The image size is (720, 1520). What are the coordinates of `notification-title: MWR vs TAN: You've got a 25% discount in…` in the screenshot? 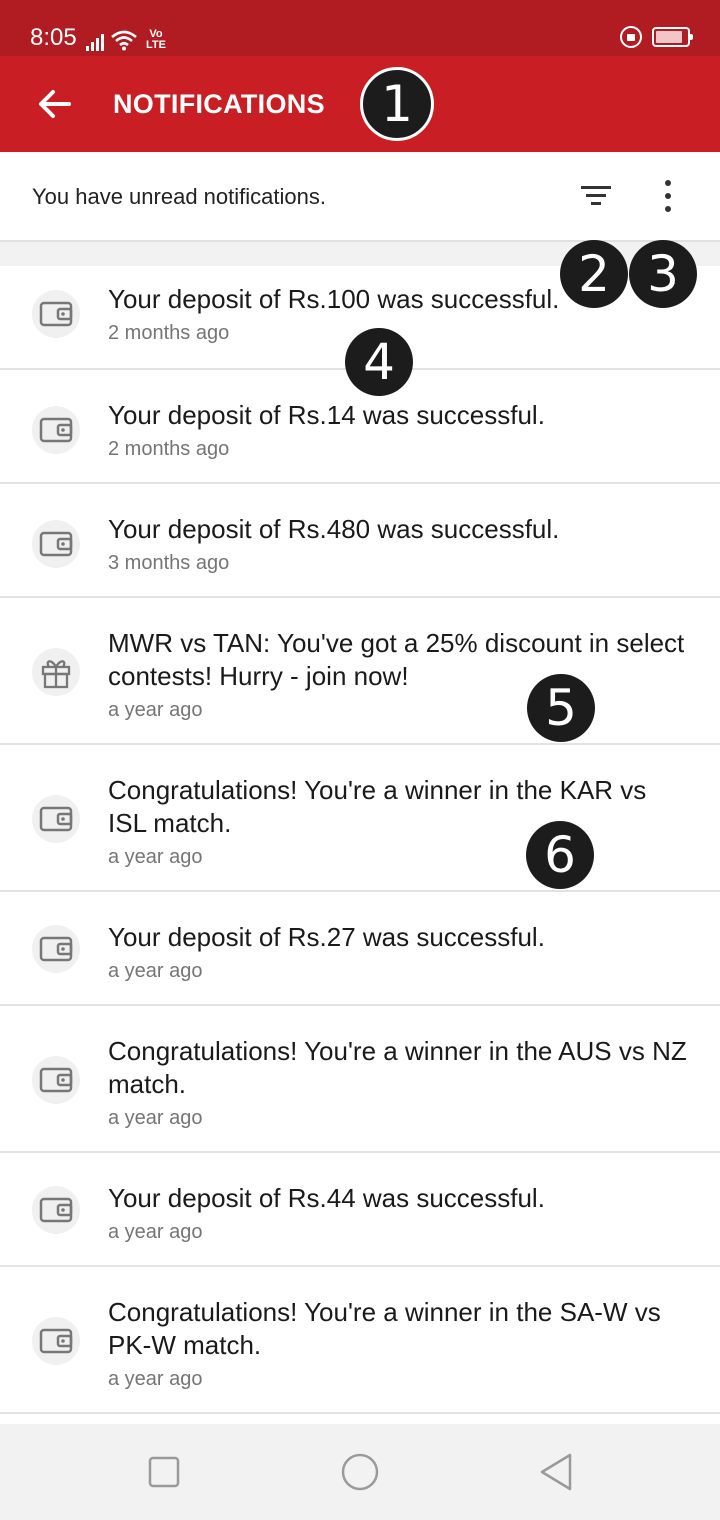 It's located at (396, 659).